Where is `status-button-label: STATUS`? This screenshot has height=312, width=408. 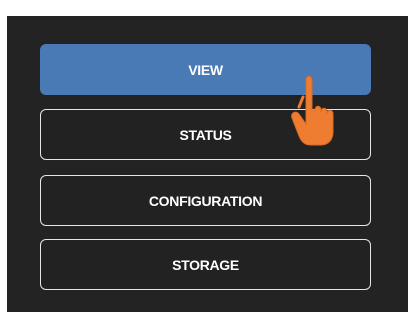
status-button-label: STATUS is located at coordinates (205, 134).